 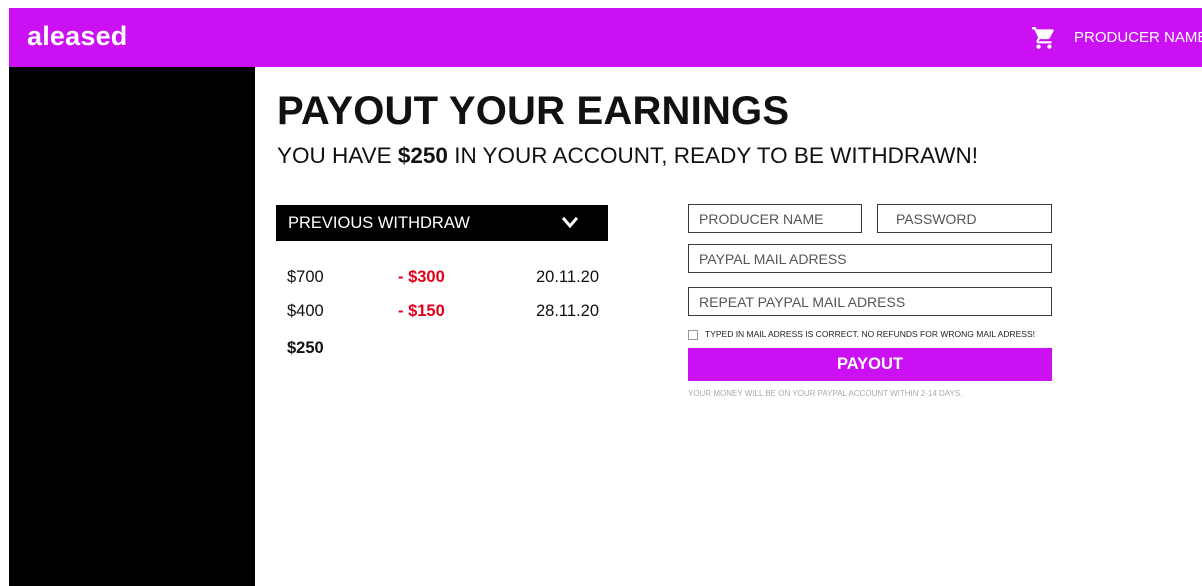 What do you see at coordinates (422, 155) in the screenshot?
I see `balance-amount: $250` at bounding box center [422, 155].